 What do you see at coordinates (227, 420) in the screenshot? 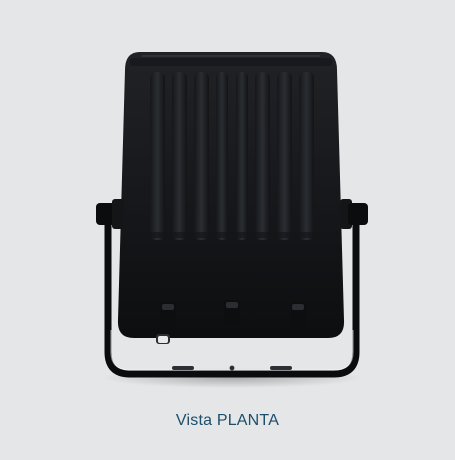
I see `image-caption: Vista PLANTA` at bounding box center [227, 420].